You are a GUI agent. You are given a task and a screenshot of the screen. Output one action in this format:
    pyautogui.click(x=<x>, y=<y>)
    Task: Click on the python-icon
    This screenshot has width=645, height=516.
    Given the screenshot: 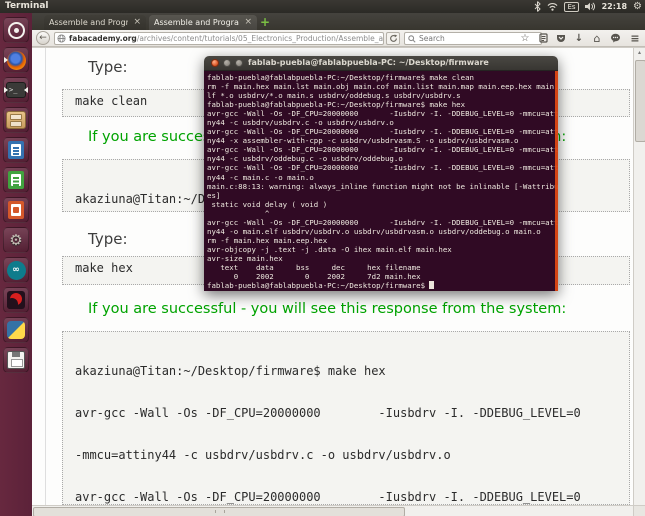 What is the action you would take?
    pyautogui.click(x=16, y=330)
    